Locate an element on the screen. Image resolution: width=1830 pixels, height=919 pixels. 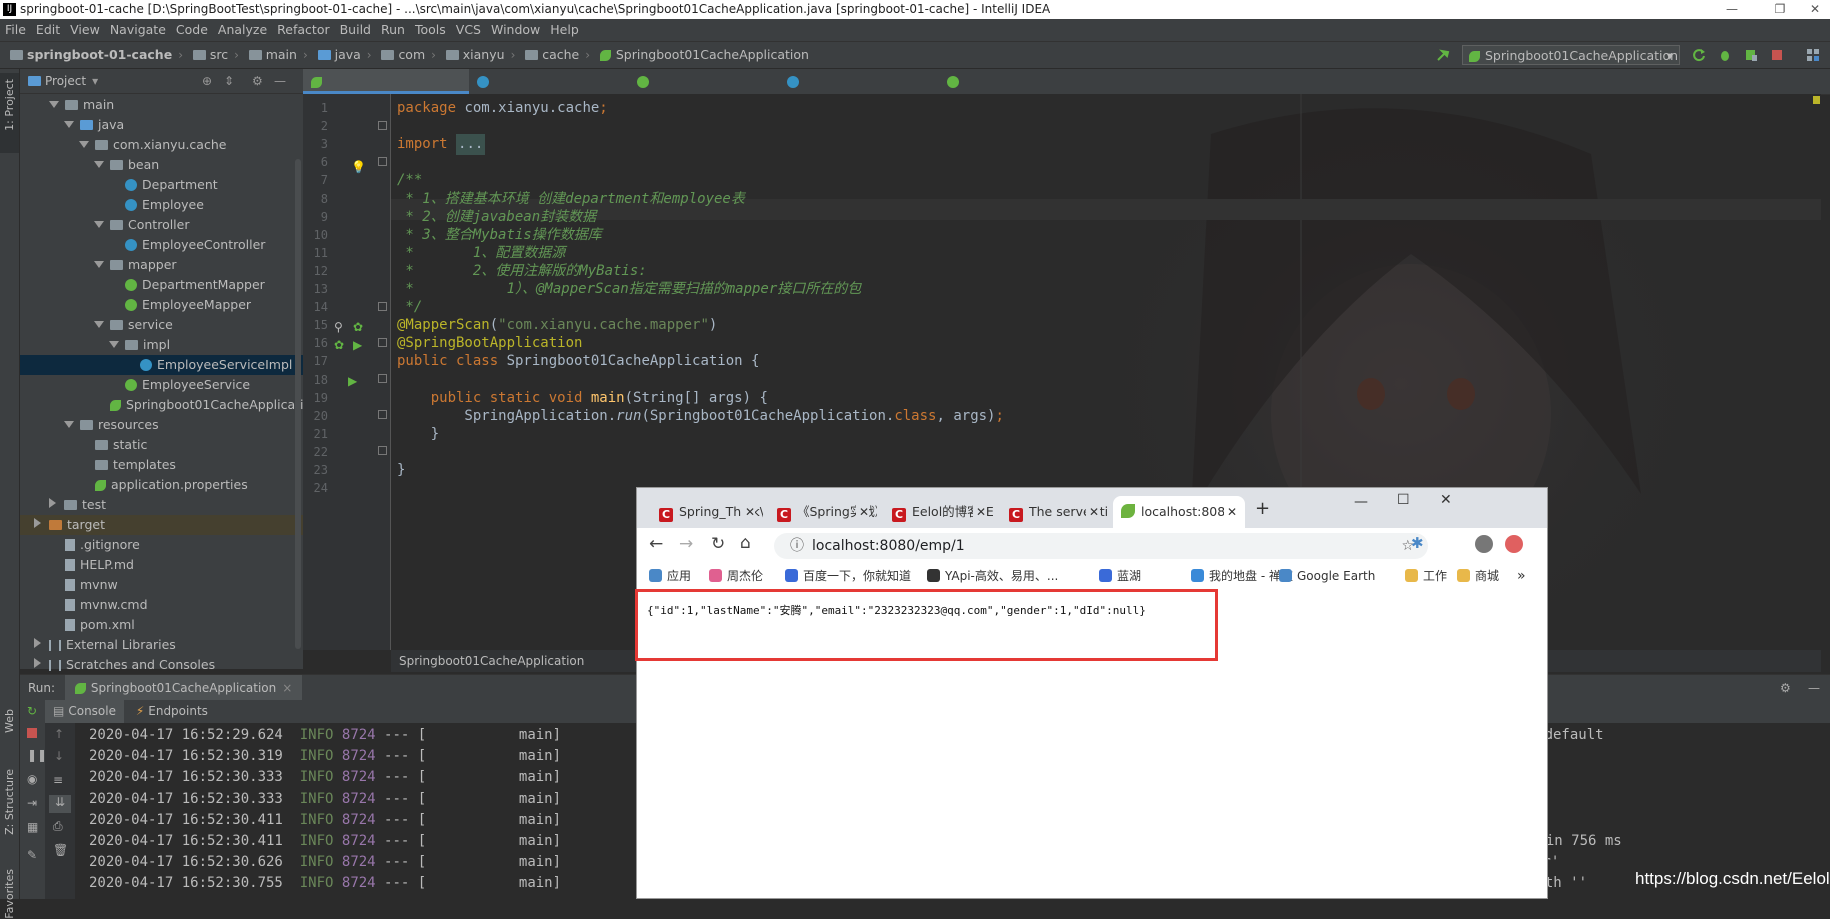
search-icon: ⚲ is located at coordinates (338, 327).